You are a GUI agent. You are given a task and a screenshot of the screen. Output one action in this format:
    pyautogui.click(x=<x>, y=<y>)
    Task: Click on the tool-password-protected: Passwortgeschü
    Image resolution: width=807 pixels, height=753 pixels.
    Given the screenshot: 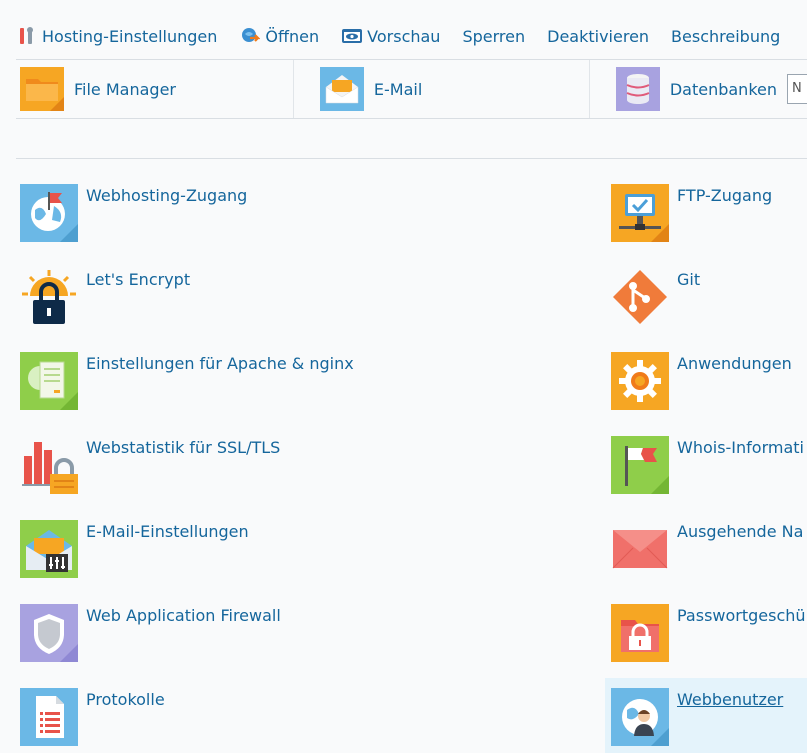 What is the action you would take?
    pyautogui.click(x=709, y=635)
    